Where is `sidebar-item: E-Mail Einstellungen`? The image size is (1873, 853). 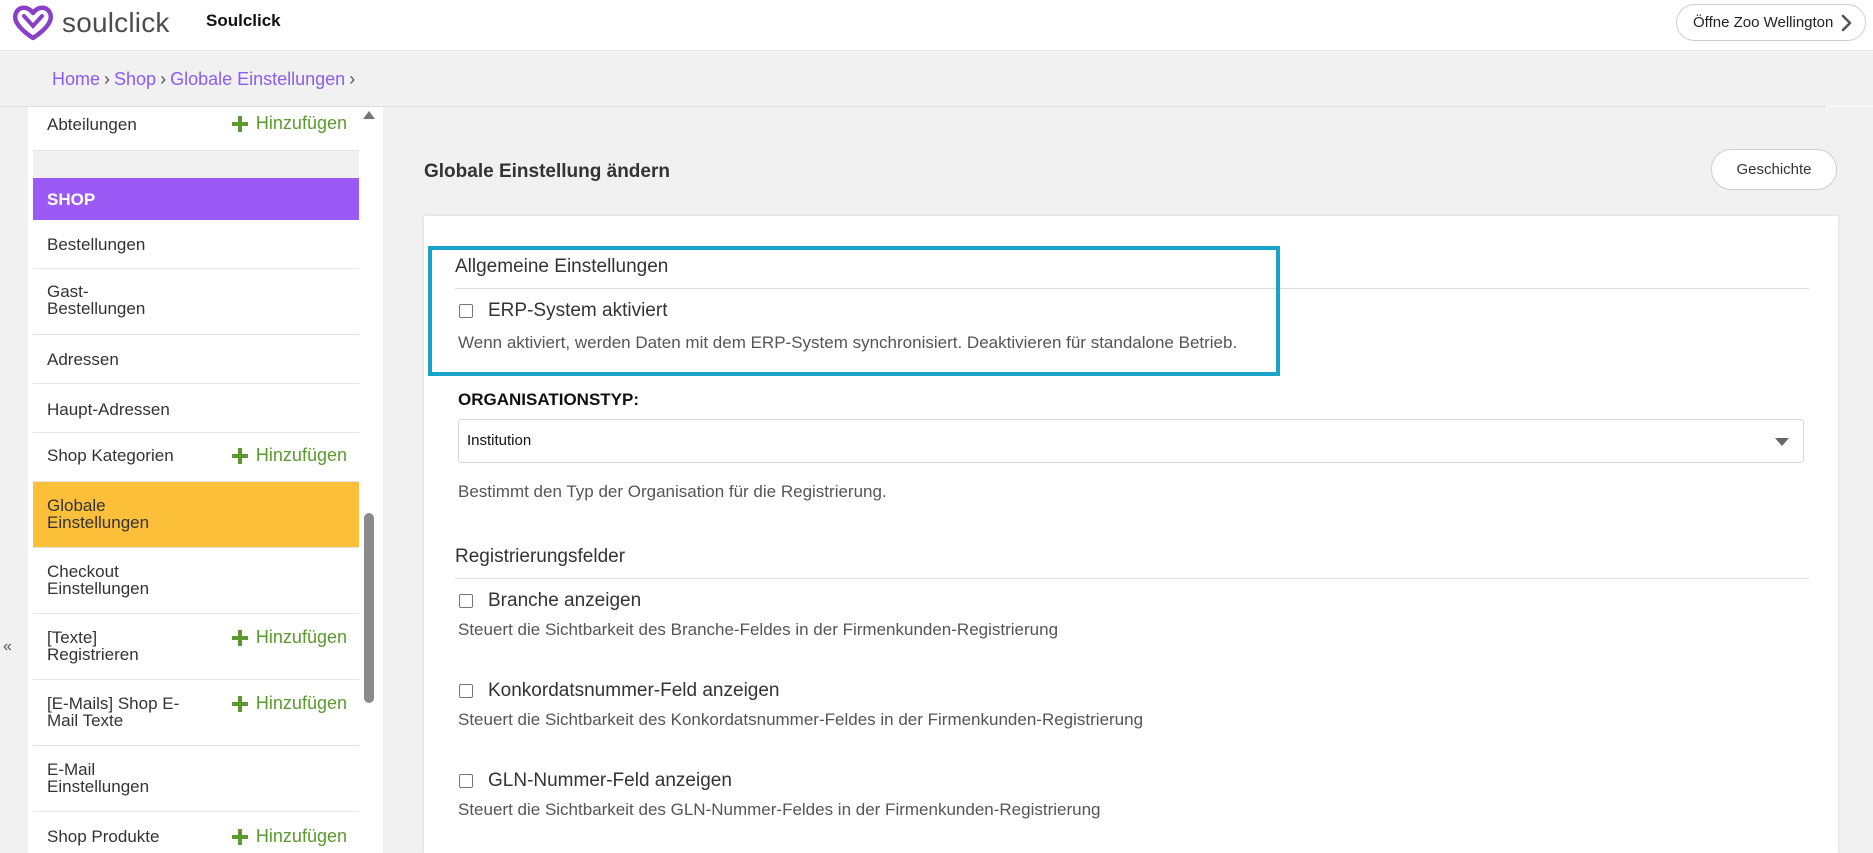 sidebar-item: E-Mail Einstellungen is located at coordinates (196, 779).